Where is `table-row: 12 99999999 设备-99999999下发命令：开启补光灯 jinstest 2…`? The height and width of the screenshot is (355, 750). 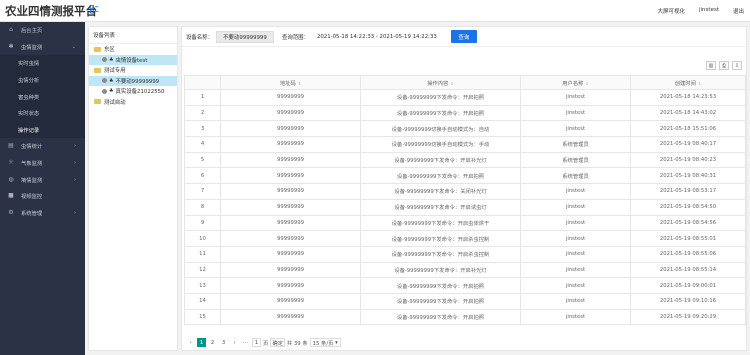 table-row: 12 99999999 设备-99999999下发命令：开启补光灯 jinstest 2… is located at coordinates (465, 270).